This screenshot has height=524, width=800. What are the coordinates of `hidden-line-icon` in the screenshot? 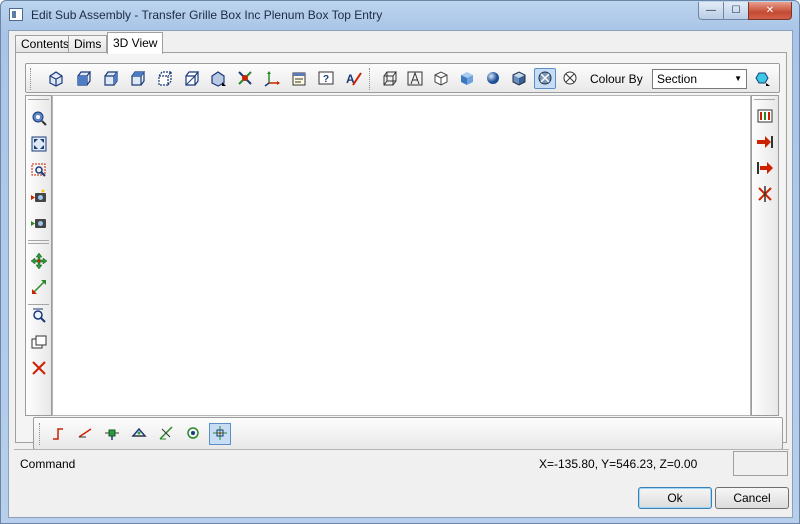 It's located at (415, 78).